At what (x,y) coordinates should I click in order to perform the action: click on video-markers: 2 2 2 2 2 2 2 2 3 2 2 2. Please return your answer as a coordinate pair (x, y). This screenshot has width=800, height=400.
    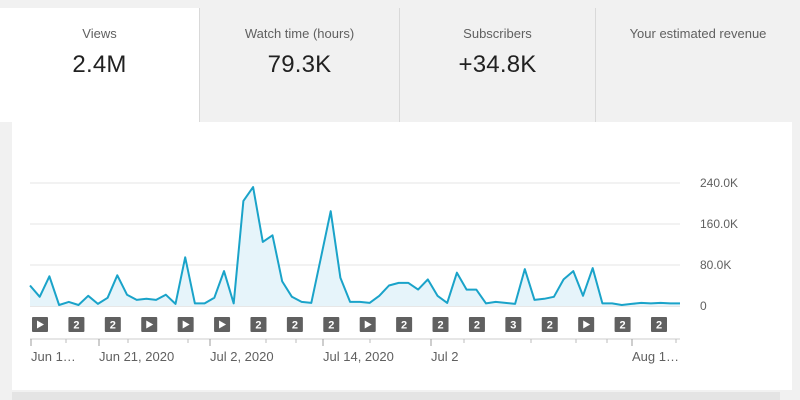
    Looking at the image, I should click on (349, 324).